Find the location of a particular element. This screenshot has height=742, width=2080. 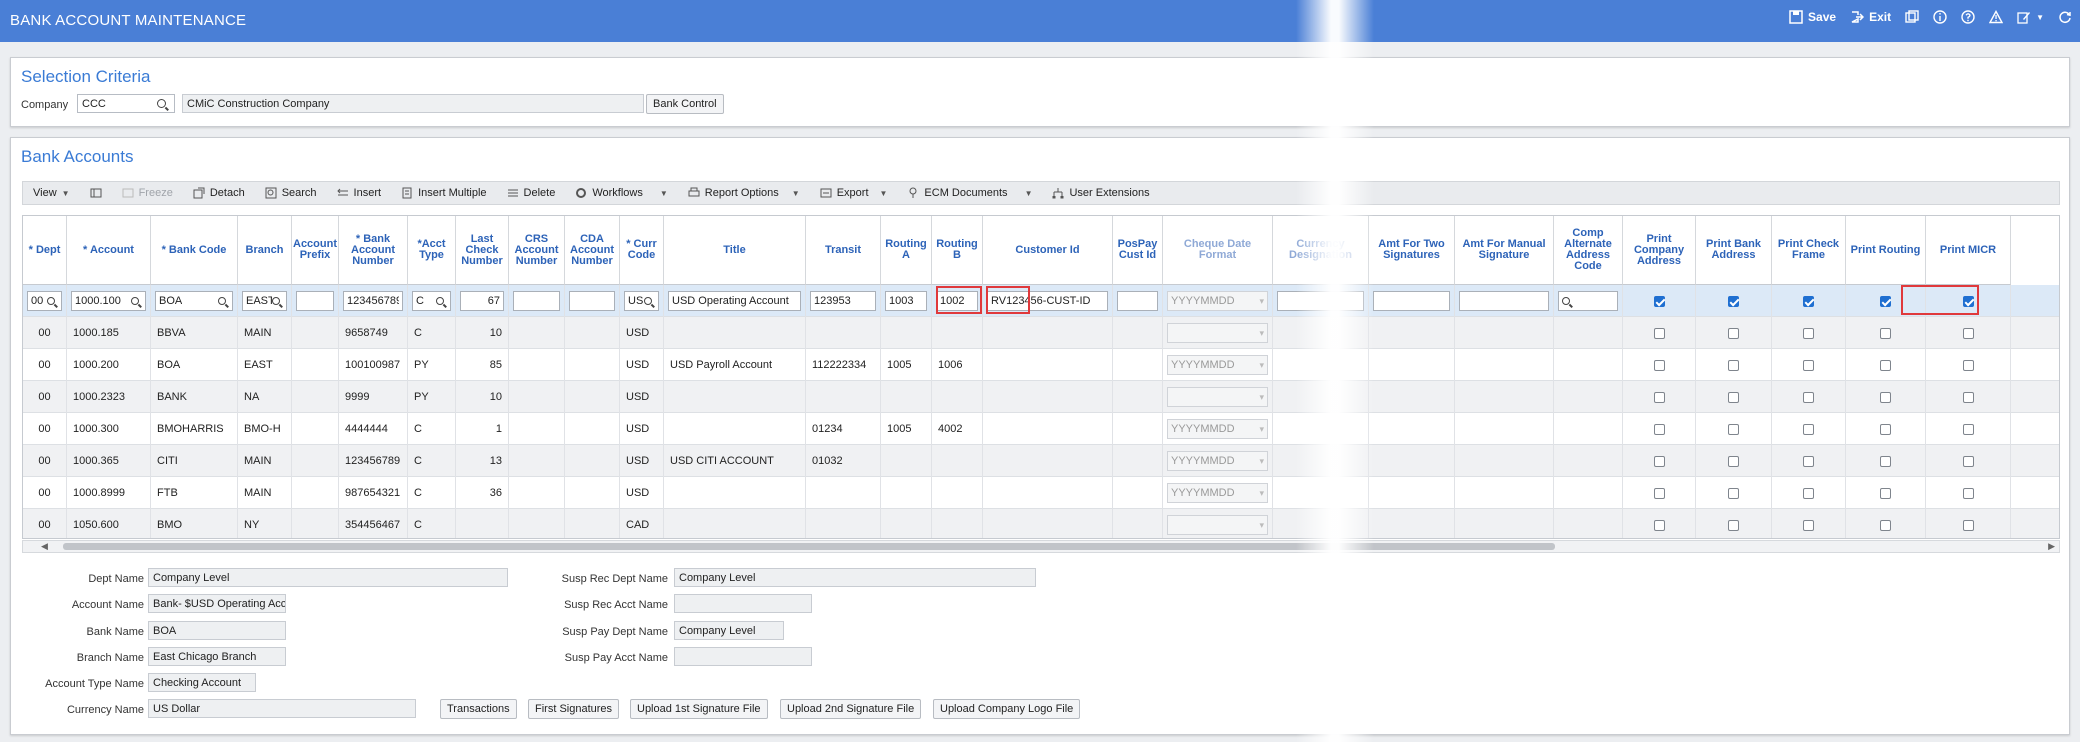

scroll-right-icon: ▶ is located at coordinates (2051, 546).